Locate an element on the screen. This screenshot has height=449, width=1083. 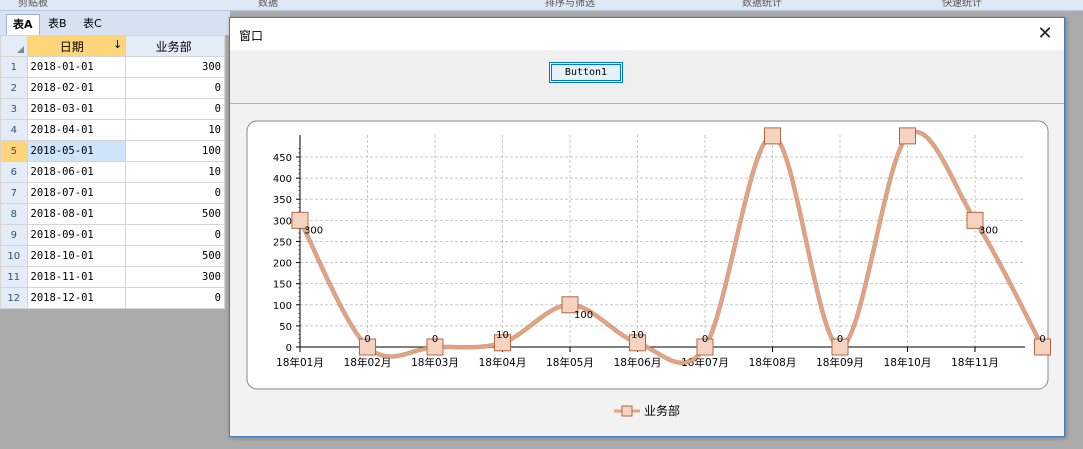
x-tick-label: 18年06月 is located at coordinates (638, 362).